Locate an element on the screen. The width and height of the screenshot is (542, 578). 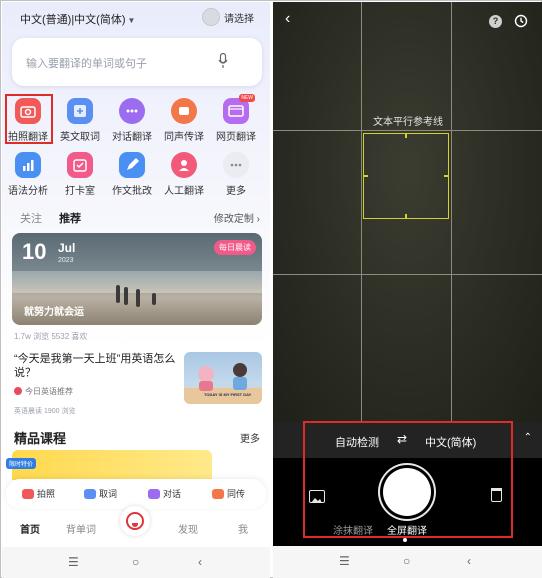
active-mode-indicator is located at coordinates (405, 540).